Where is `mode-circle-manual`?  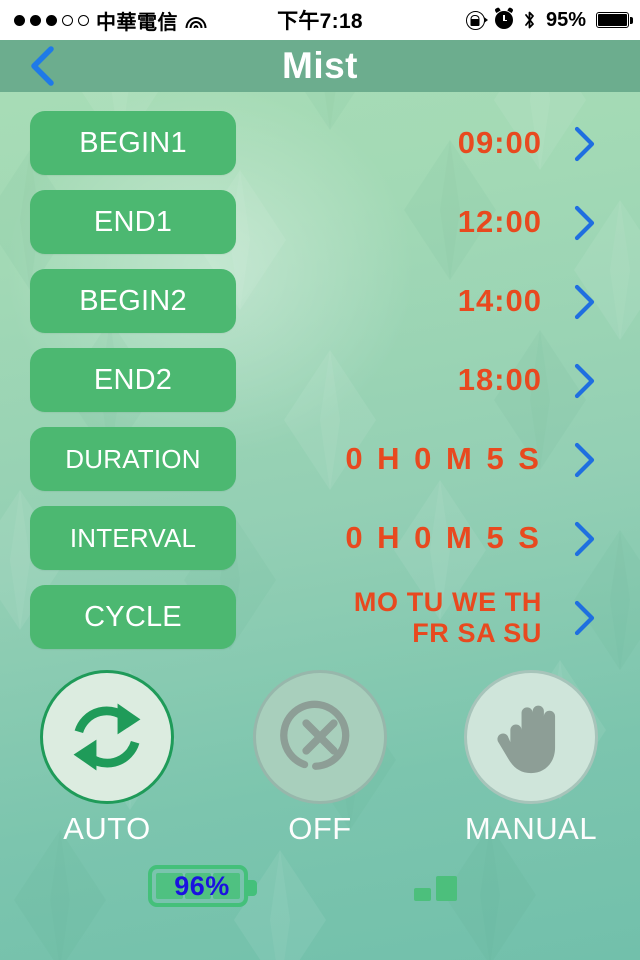
mode-circle-manual is located at coordinates (531, 737).